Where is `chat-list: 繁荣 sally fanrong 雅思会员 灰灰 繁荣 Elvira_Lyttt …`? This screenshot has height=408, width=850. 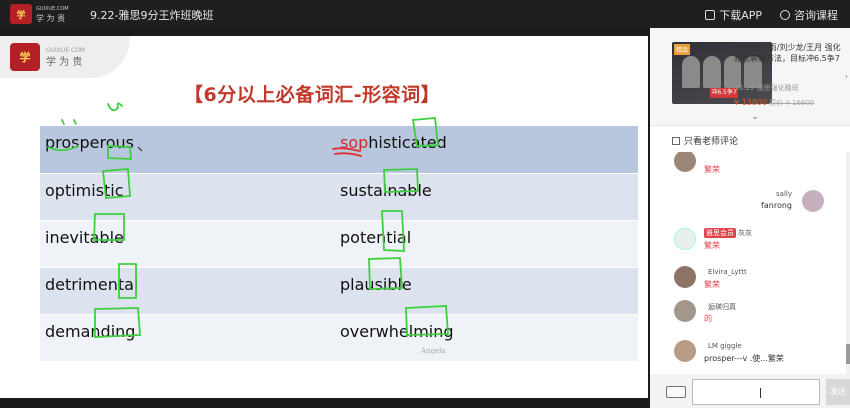 chat-list: 繁荣 sally fanrong 雅思会员 灰灰 繁荣 Elvira_Lyttt … is located at coordinates (748, 263).